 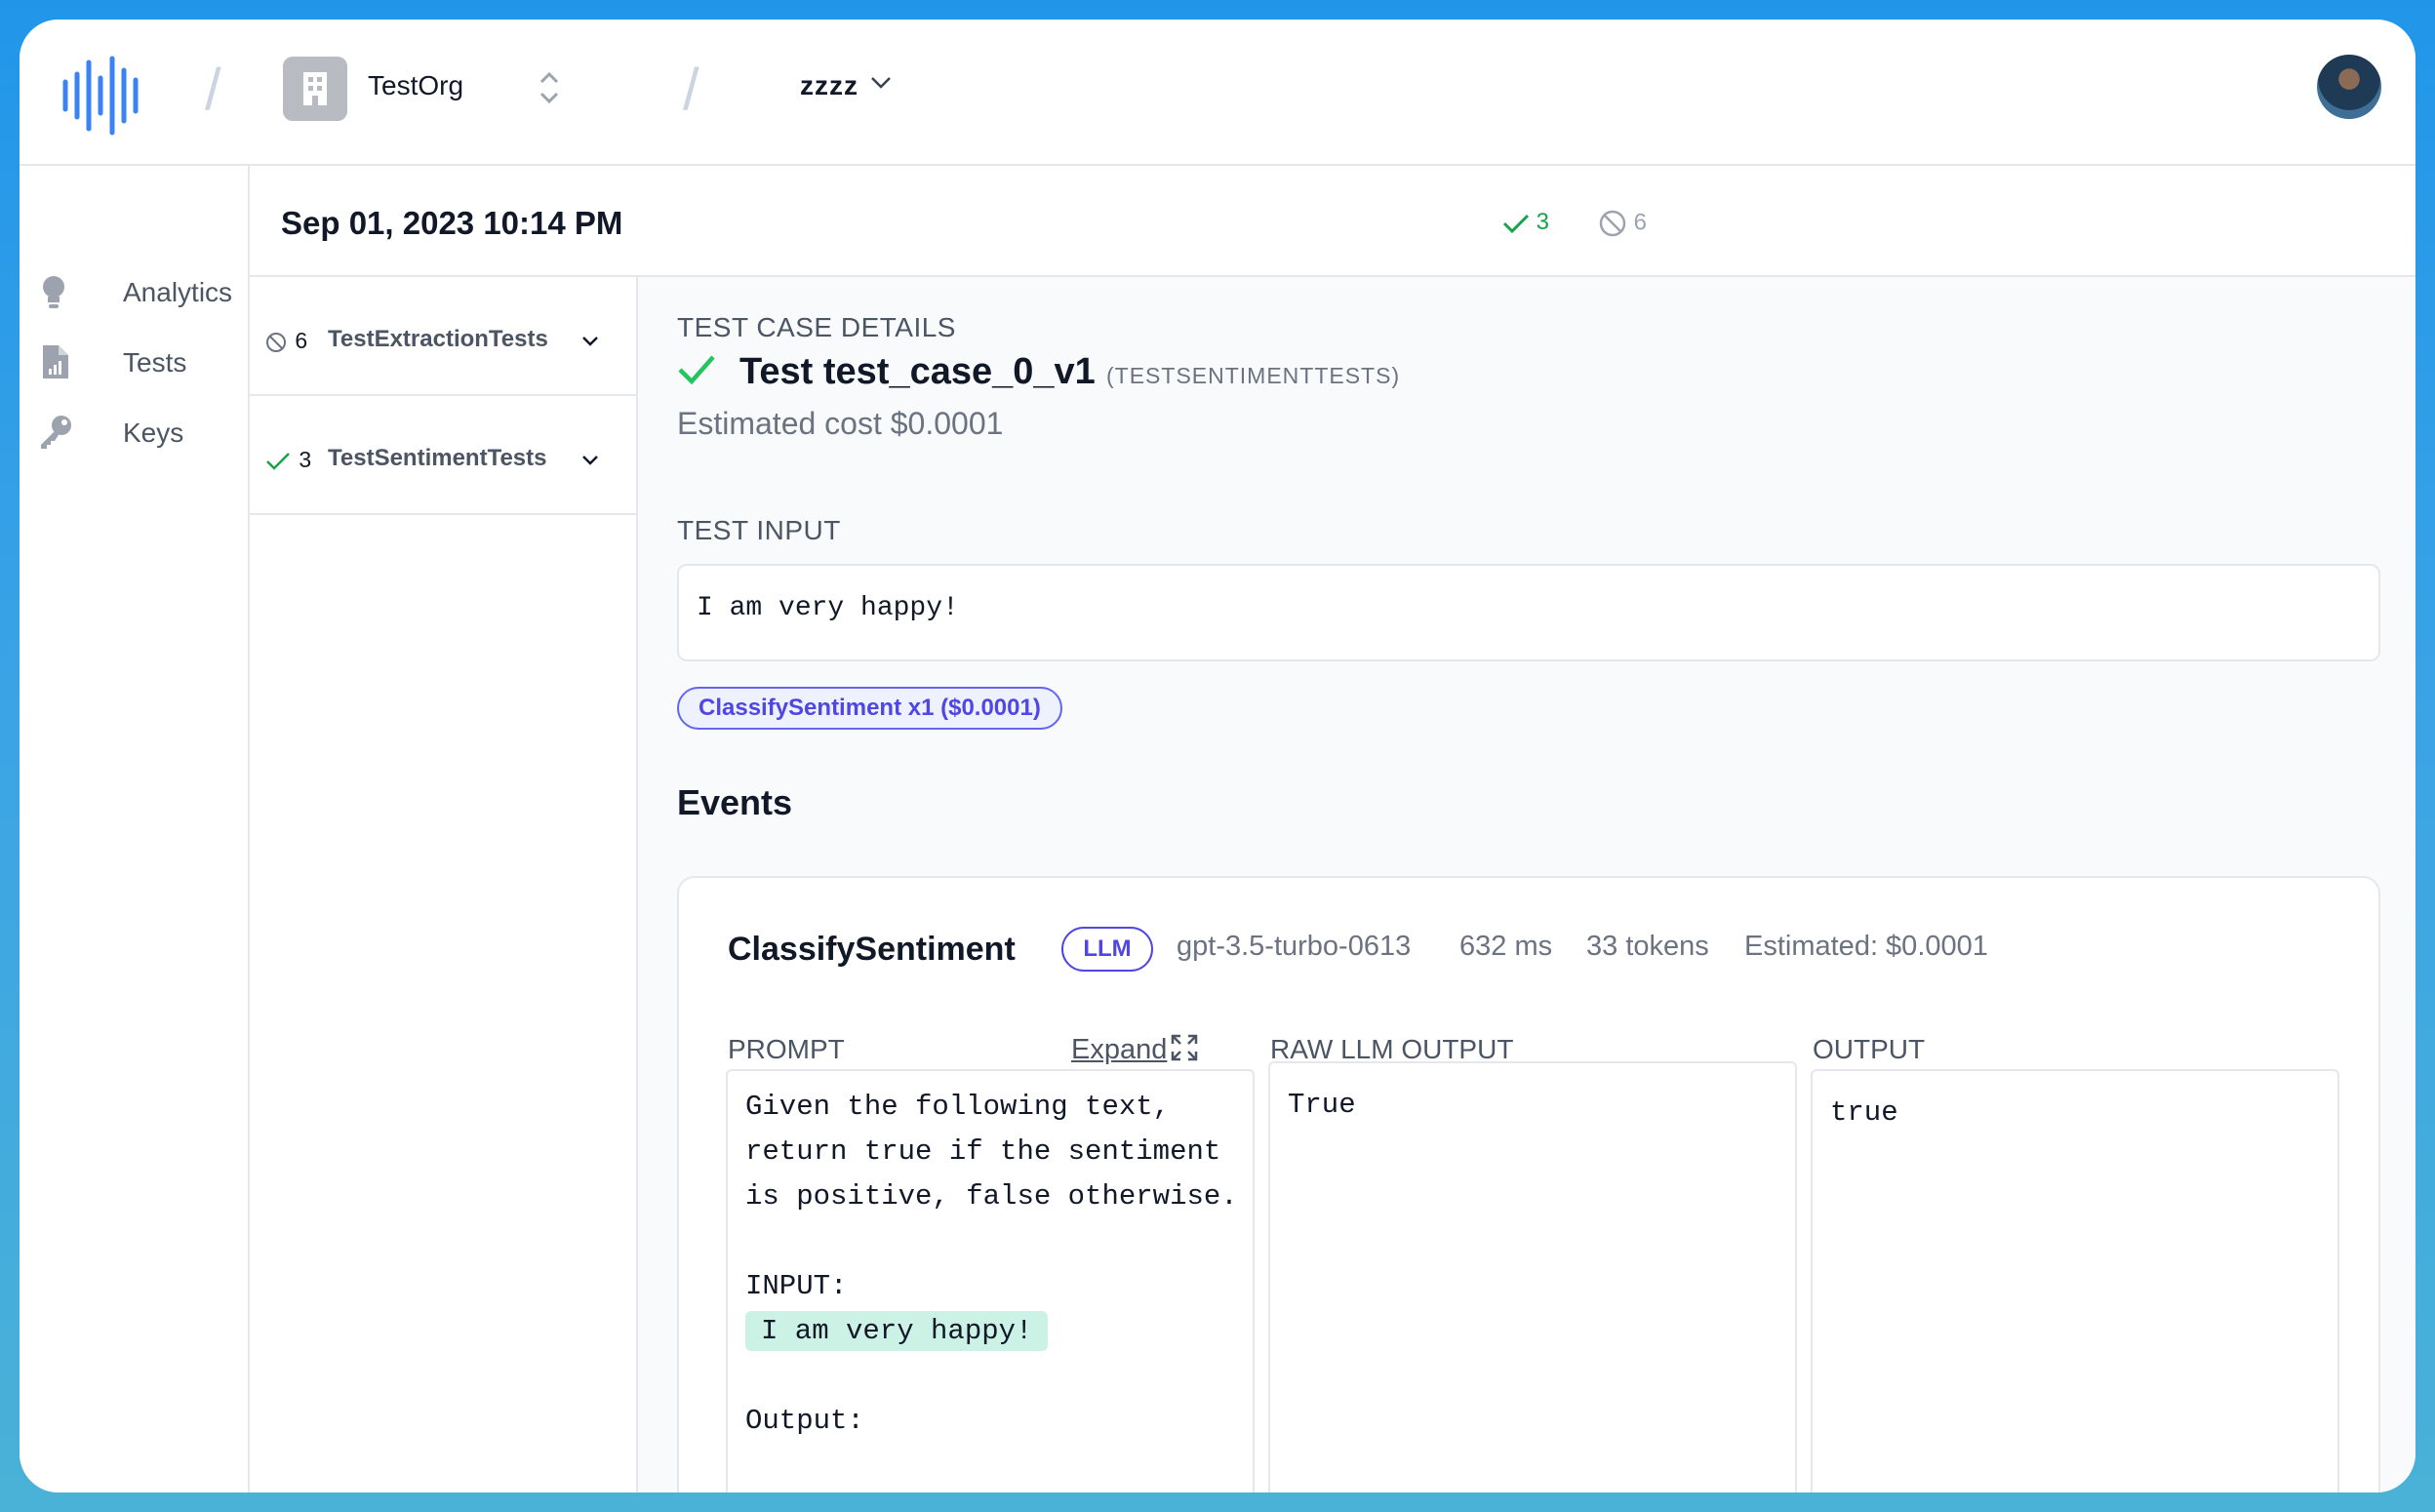 I want to click on suite-status: 6, so click(x=286, y=341).